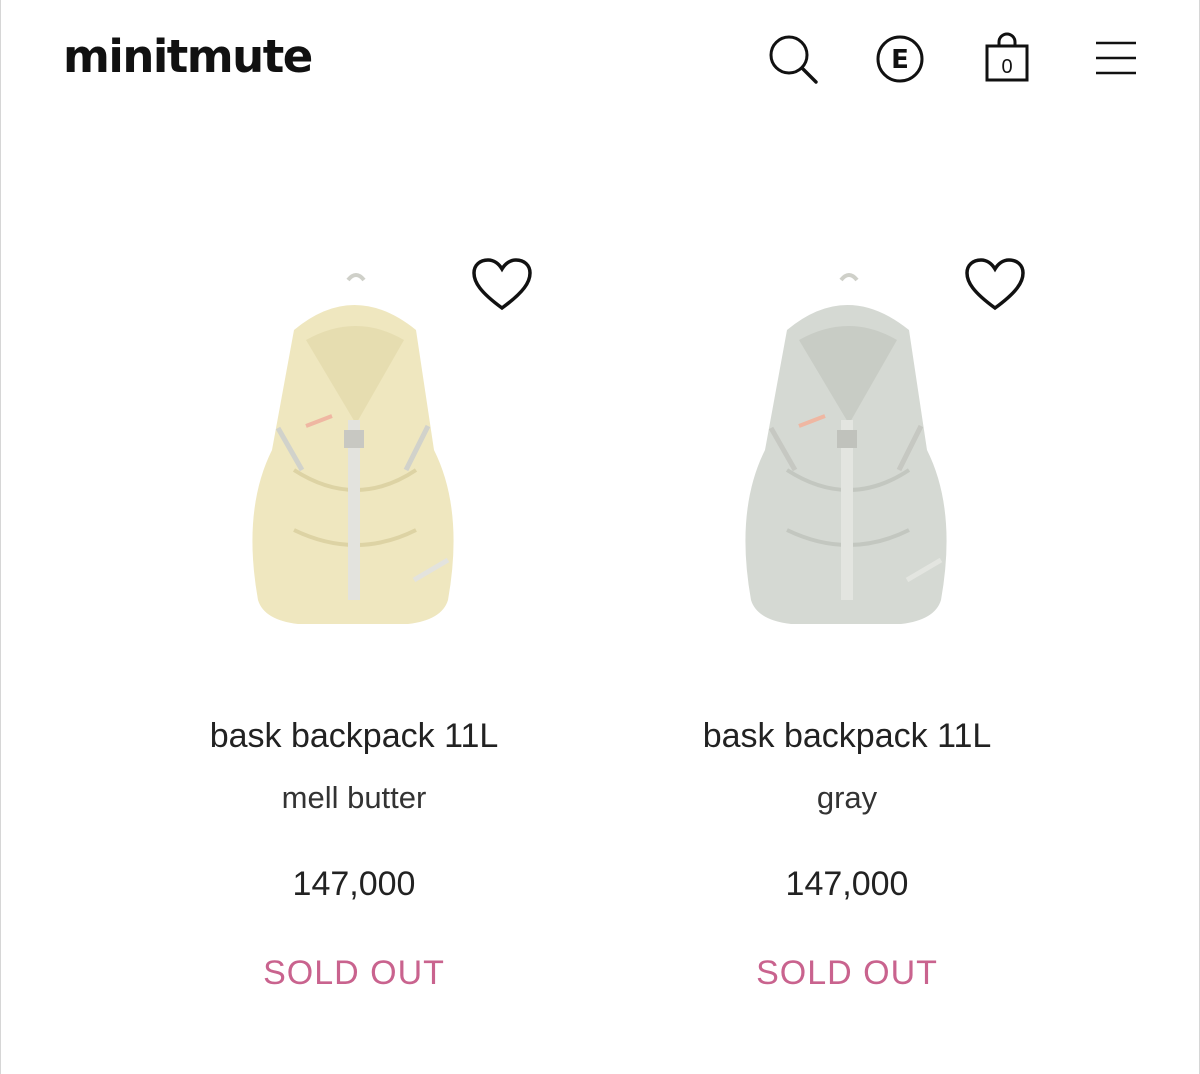 Image resolution: width=1200 pixels, height=1074 pixels. What do you see at coordinates (847, 797) in the screenshot?
I see `product-color: gray` at bounding box center [847, 797].